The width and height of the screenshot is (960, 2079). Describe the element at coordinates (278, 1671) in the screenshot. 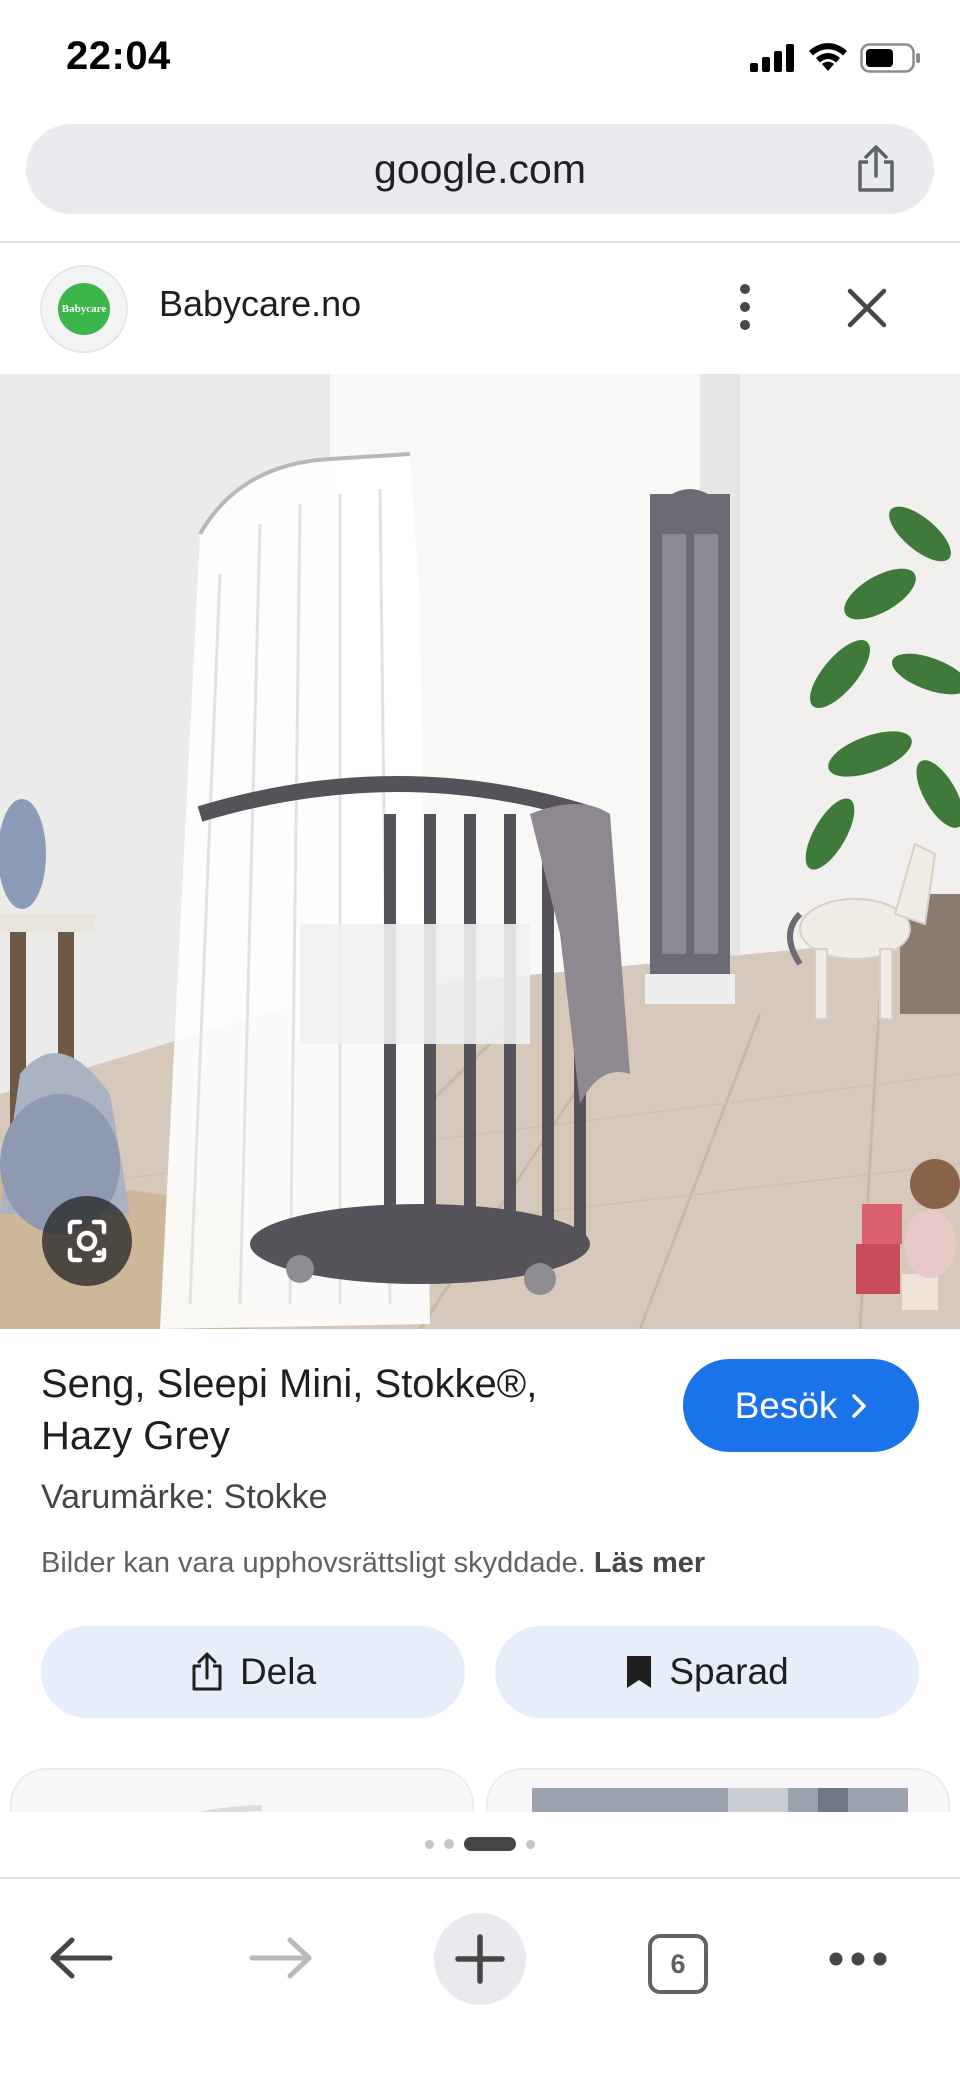

I see `share-button-label: Dela` at that location.